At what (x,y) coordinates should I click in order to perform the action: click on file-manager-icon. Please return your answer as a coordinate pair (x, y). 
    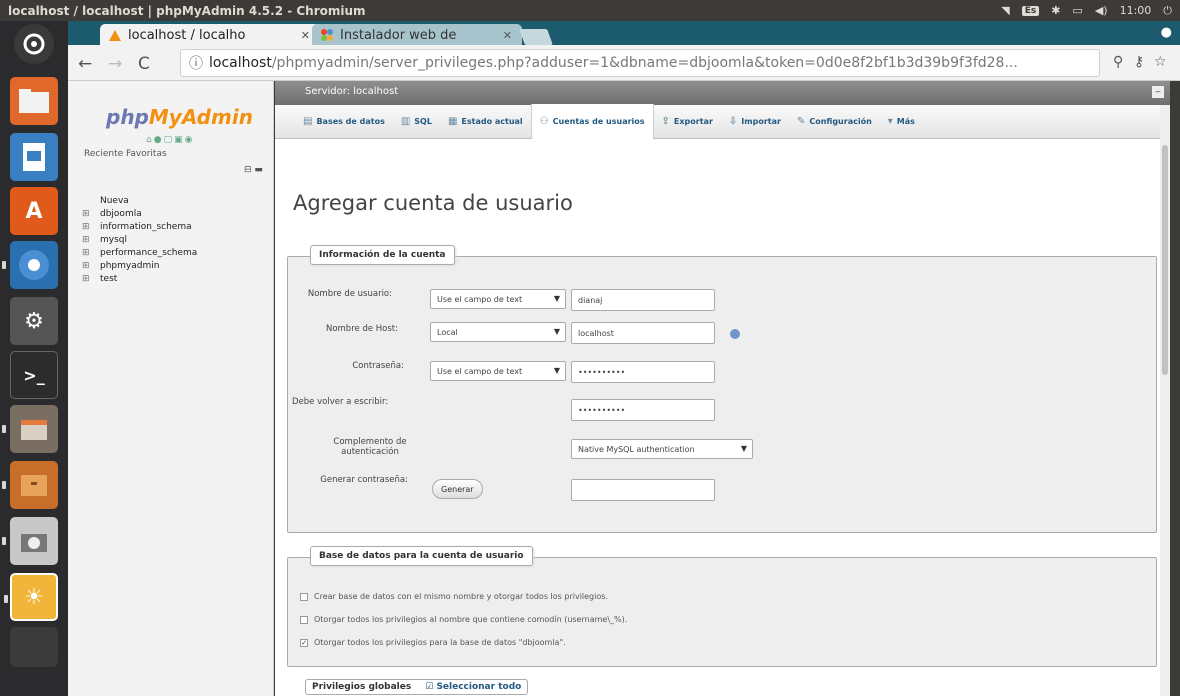
    Looking at the image, I should click on (30, 429).